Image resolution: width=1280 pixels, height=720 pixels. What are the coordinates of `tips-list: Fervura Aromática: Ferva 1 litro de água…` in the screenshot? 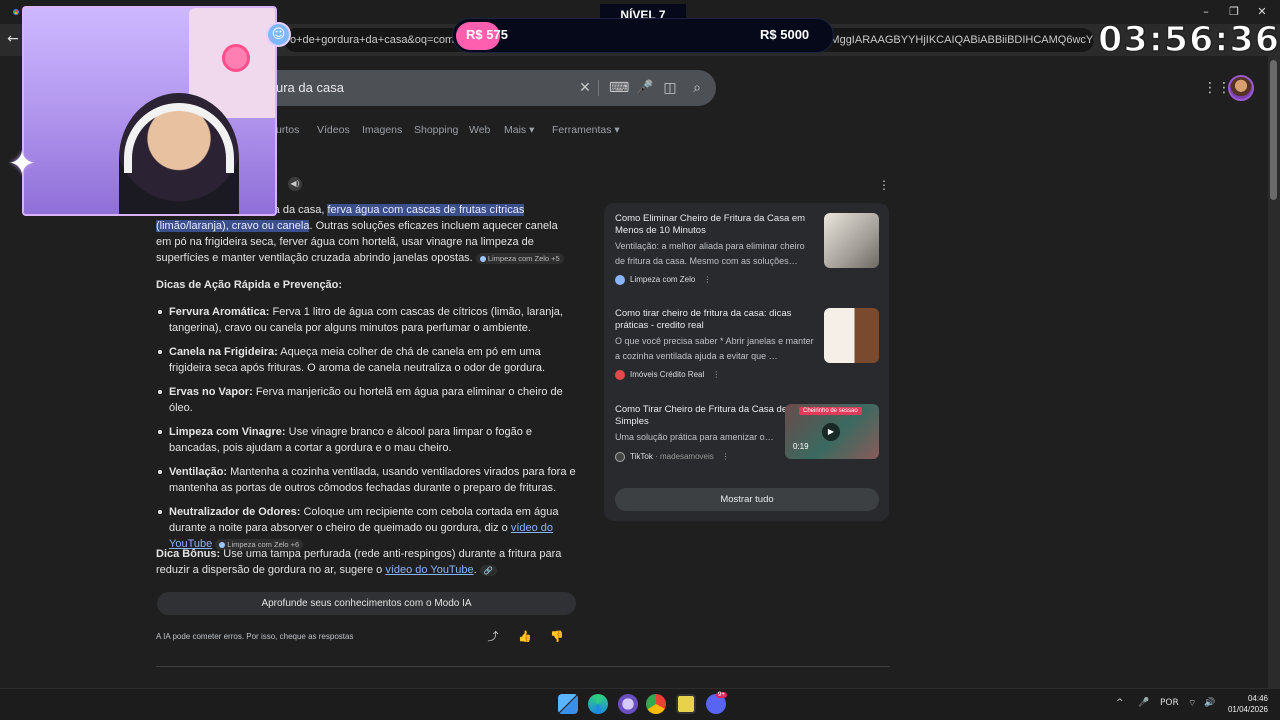 It's located at (368, 432).